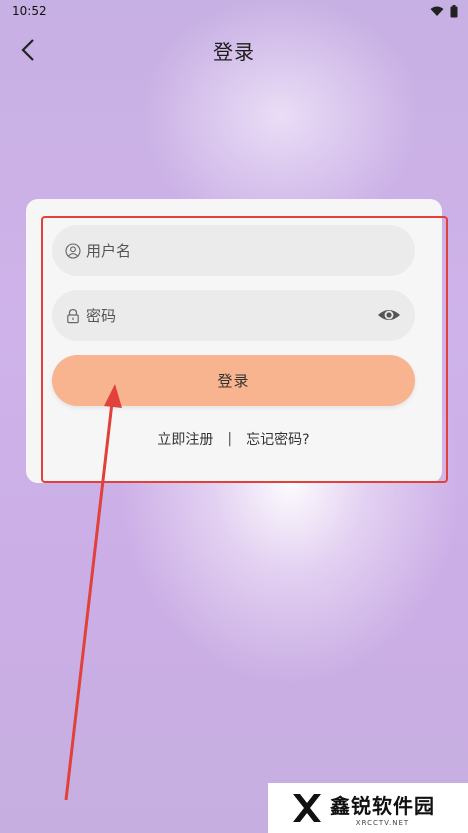  What do you see at coordinates (454, 10) in the screenshot?
I see `battery-icon` at bounding box center [454, 10].